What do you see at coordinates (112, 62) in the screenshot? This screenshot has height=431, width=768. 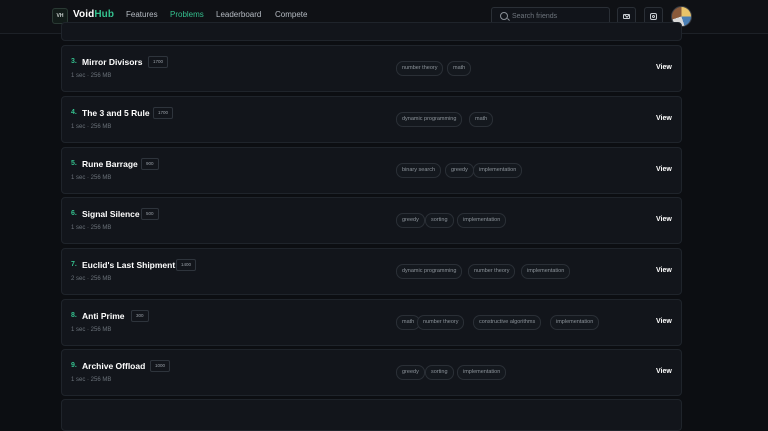 I see `problem-title: Mirror Divisors` at bounding box center [112, 62].